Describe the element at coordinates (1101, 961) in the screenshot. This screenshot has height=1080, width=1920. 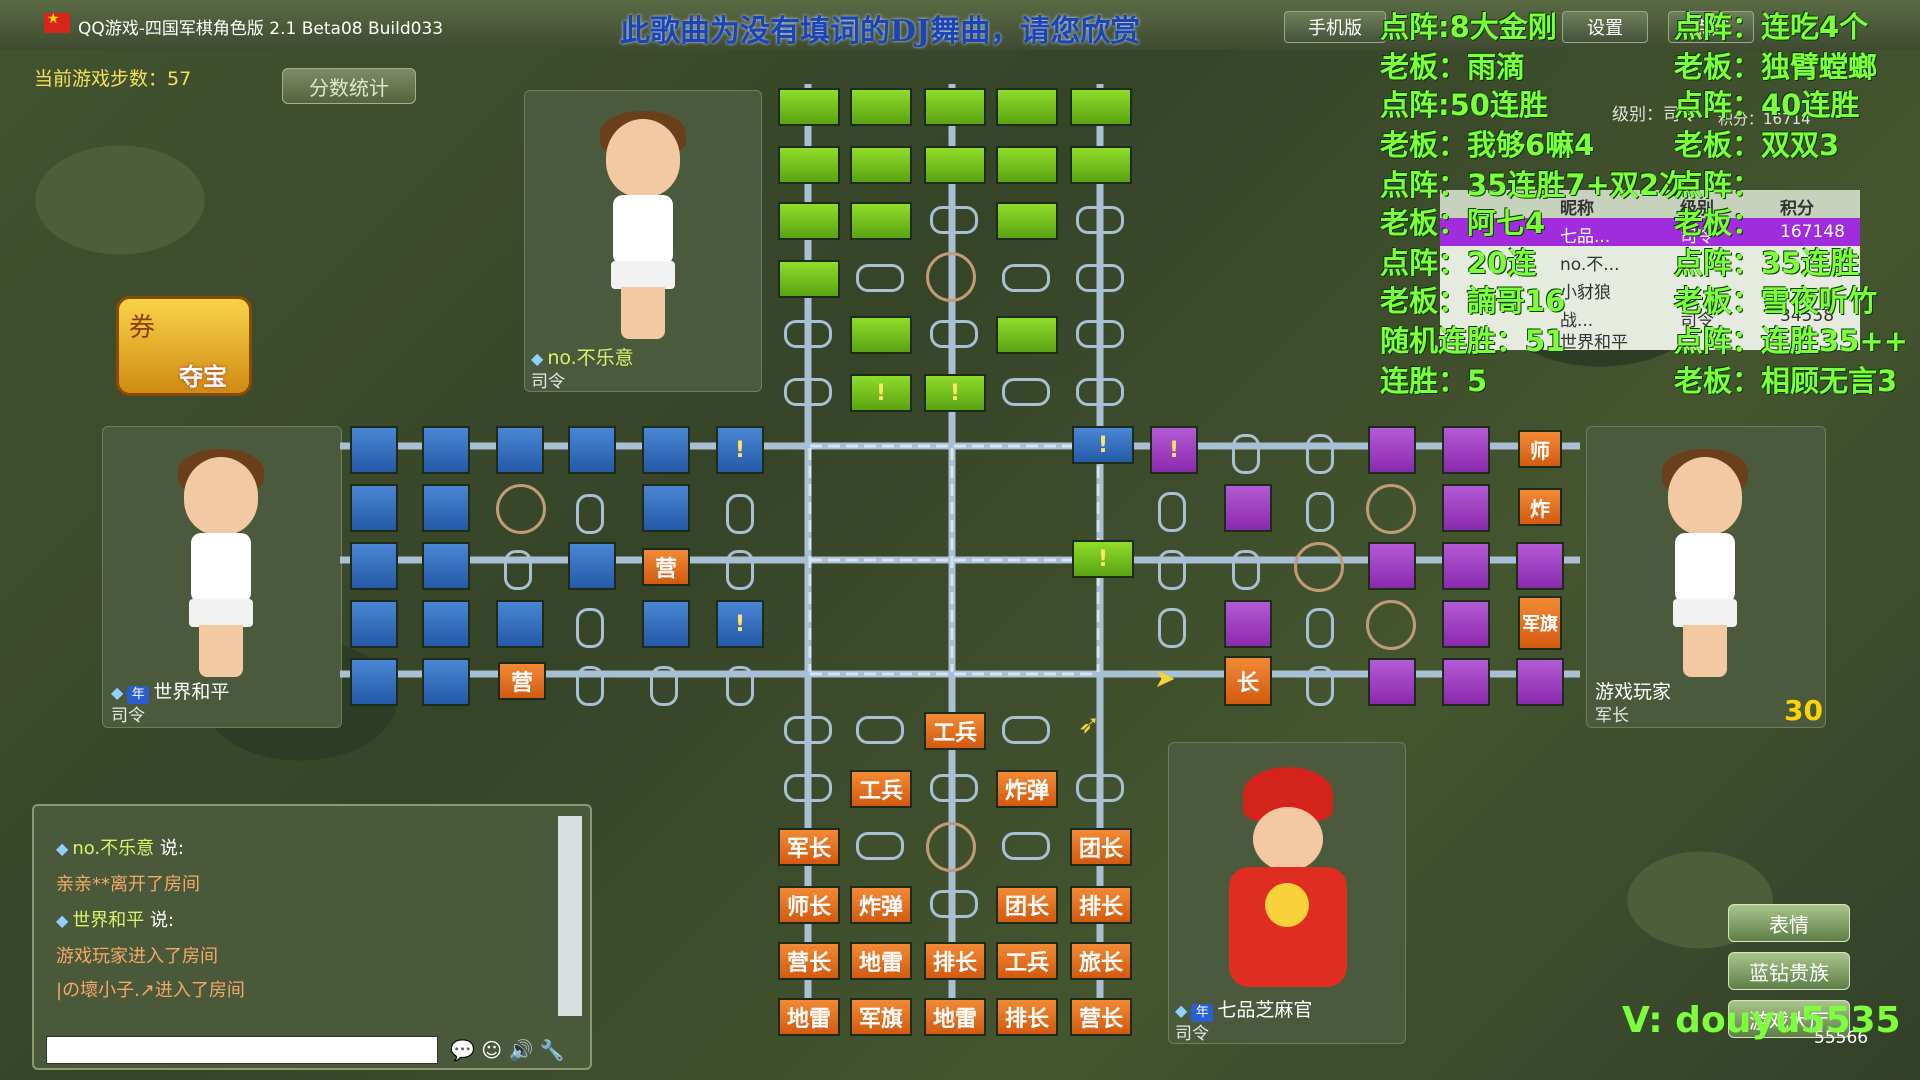
I see `board-piece: 旅长` at that location.